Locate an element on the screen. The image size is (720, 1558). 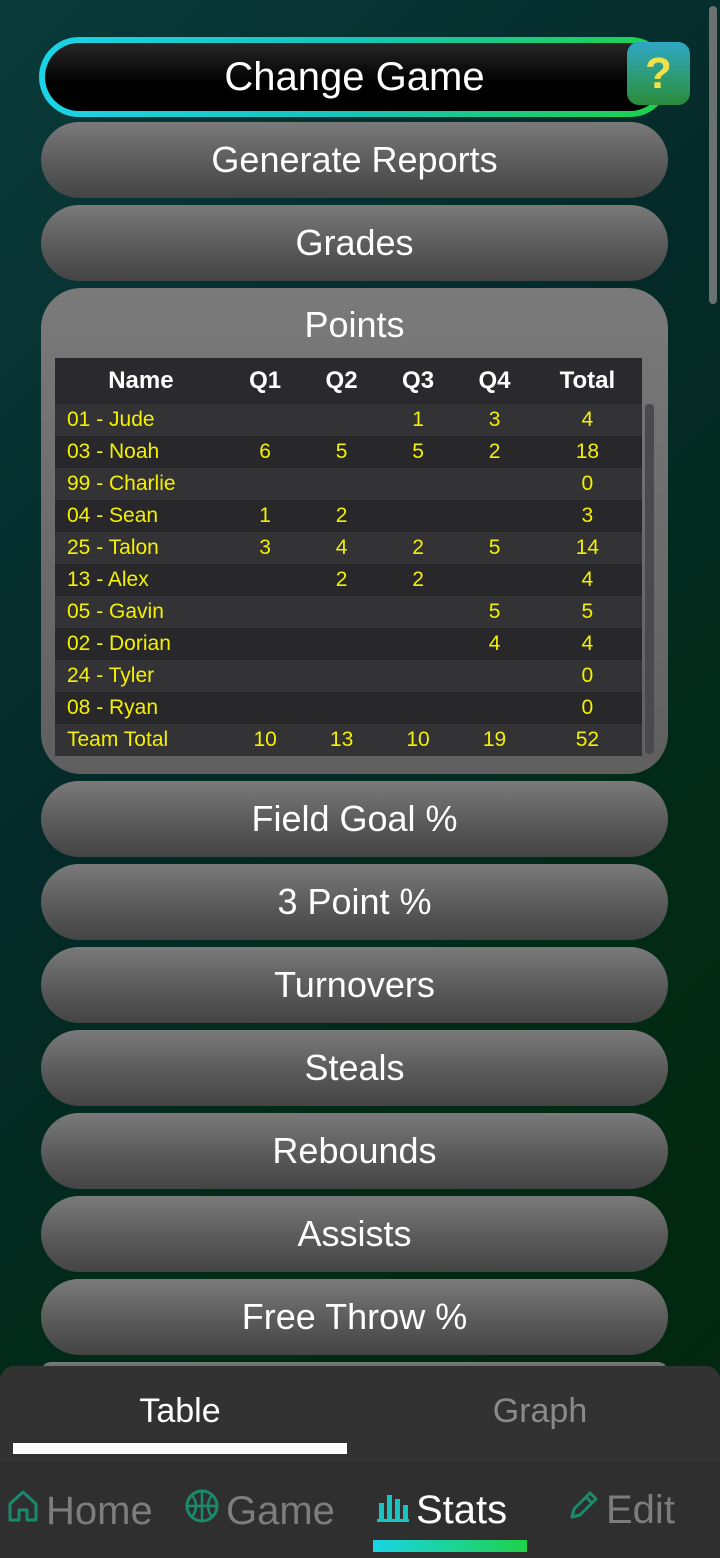
cell-total: 3 is located at coordinates (587, 515).